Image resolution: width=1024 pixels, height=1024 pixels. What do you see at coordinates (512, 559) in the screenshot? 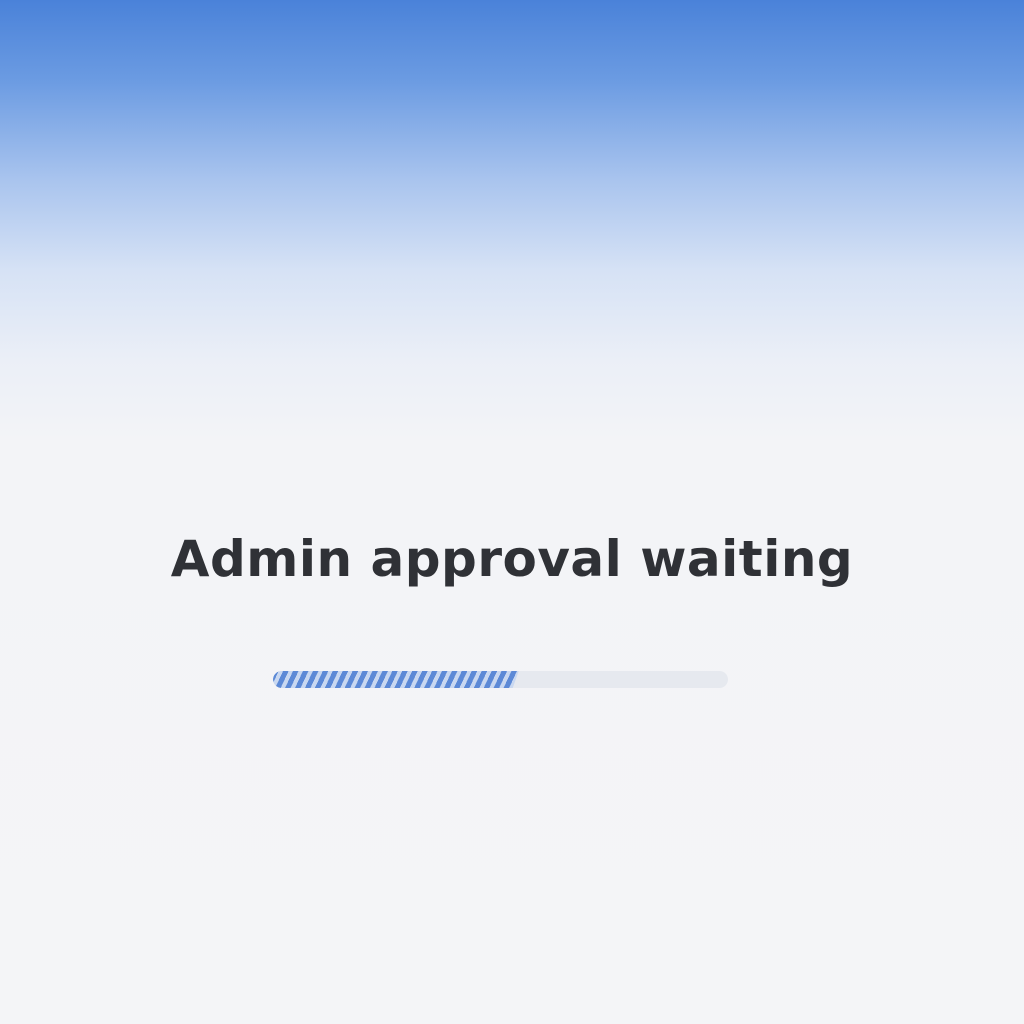
I see `status-title: Admin approval waiting` at bounding box center [512, 559].